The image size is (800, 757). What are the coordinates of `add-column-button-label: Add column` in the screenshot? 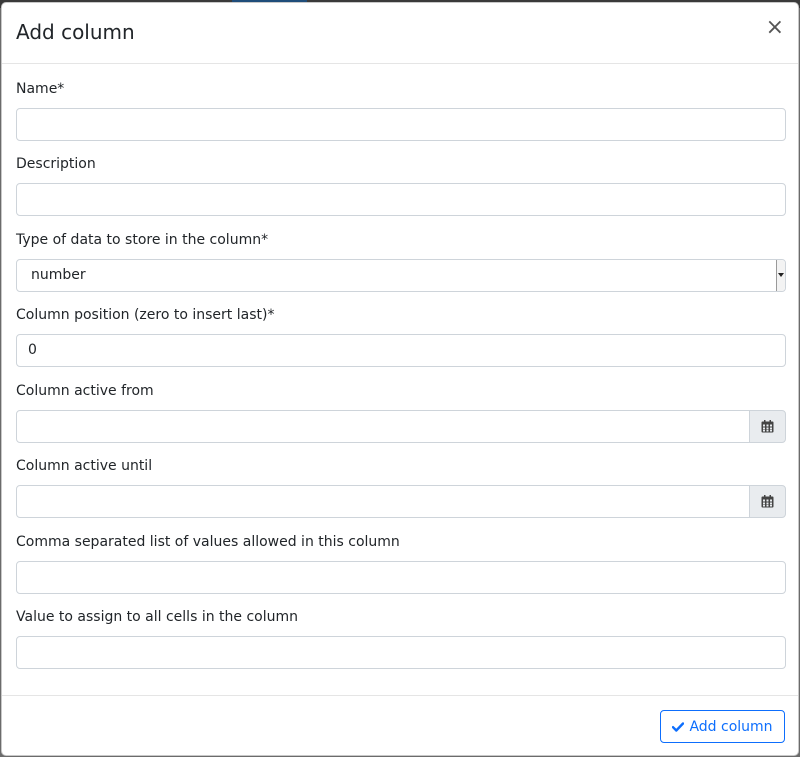 It's located at (731, 726).